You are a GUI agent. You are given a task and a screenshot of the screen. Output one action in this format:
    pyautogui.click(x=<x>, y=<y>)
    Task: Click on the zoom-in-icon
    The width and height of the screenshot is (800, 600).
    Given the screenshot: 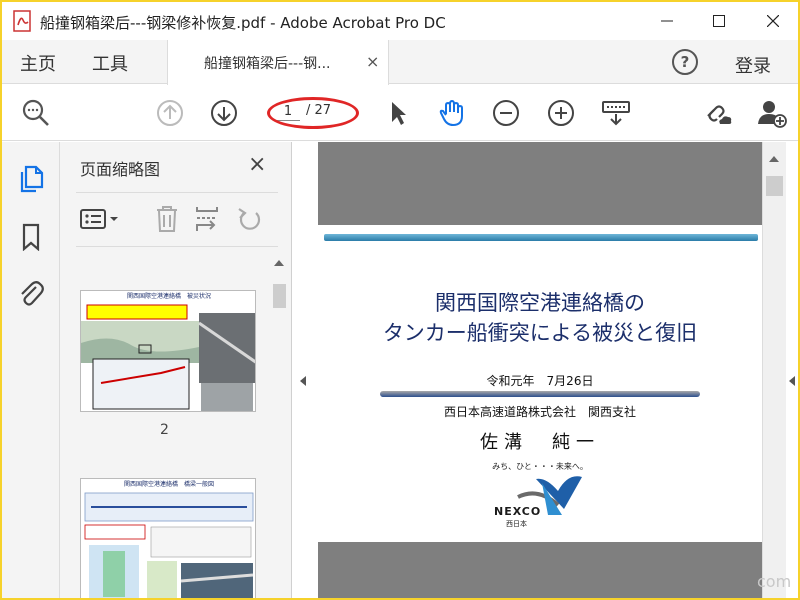 What is the action you would take?
    pyautogui.click(x=561, y=113)
    